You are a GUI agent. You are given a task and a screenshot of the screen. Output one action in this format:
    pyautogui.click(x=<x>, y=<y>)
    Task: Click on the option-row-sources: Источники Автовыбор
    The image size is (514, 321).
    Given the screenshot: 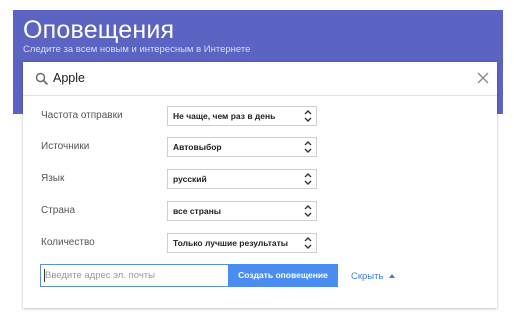 What is the action you would take?
    pyautogui.click(x=186, y=148)
    